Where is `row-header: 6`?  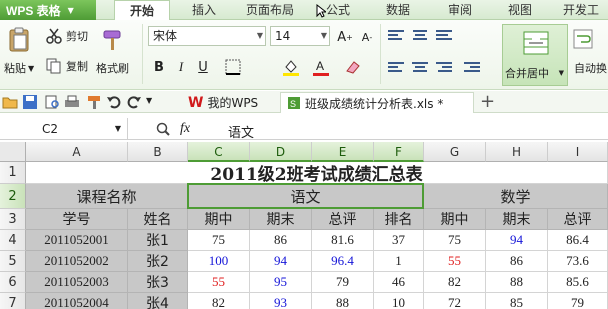
row-header: 6 is located at coordinates (13, 282).